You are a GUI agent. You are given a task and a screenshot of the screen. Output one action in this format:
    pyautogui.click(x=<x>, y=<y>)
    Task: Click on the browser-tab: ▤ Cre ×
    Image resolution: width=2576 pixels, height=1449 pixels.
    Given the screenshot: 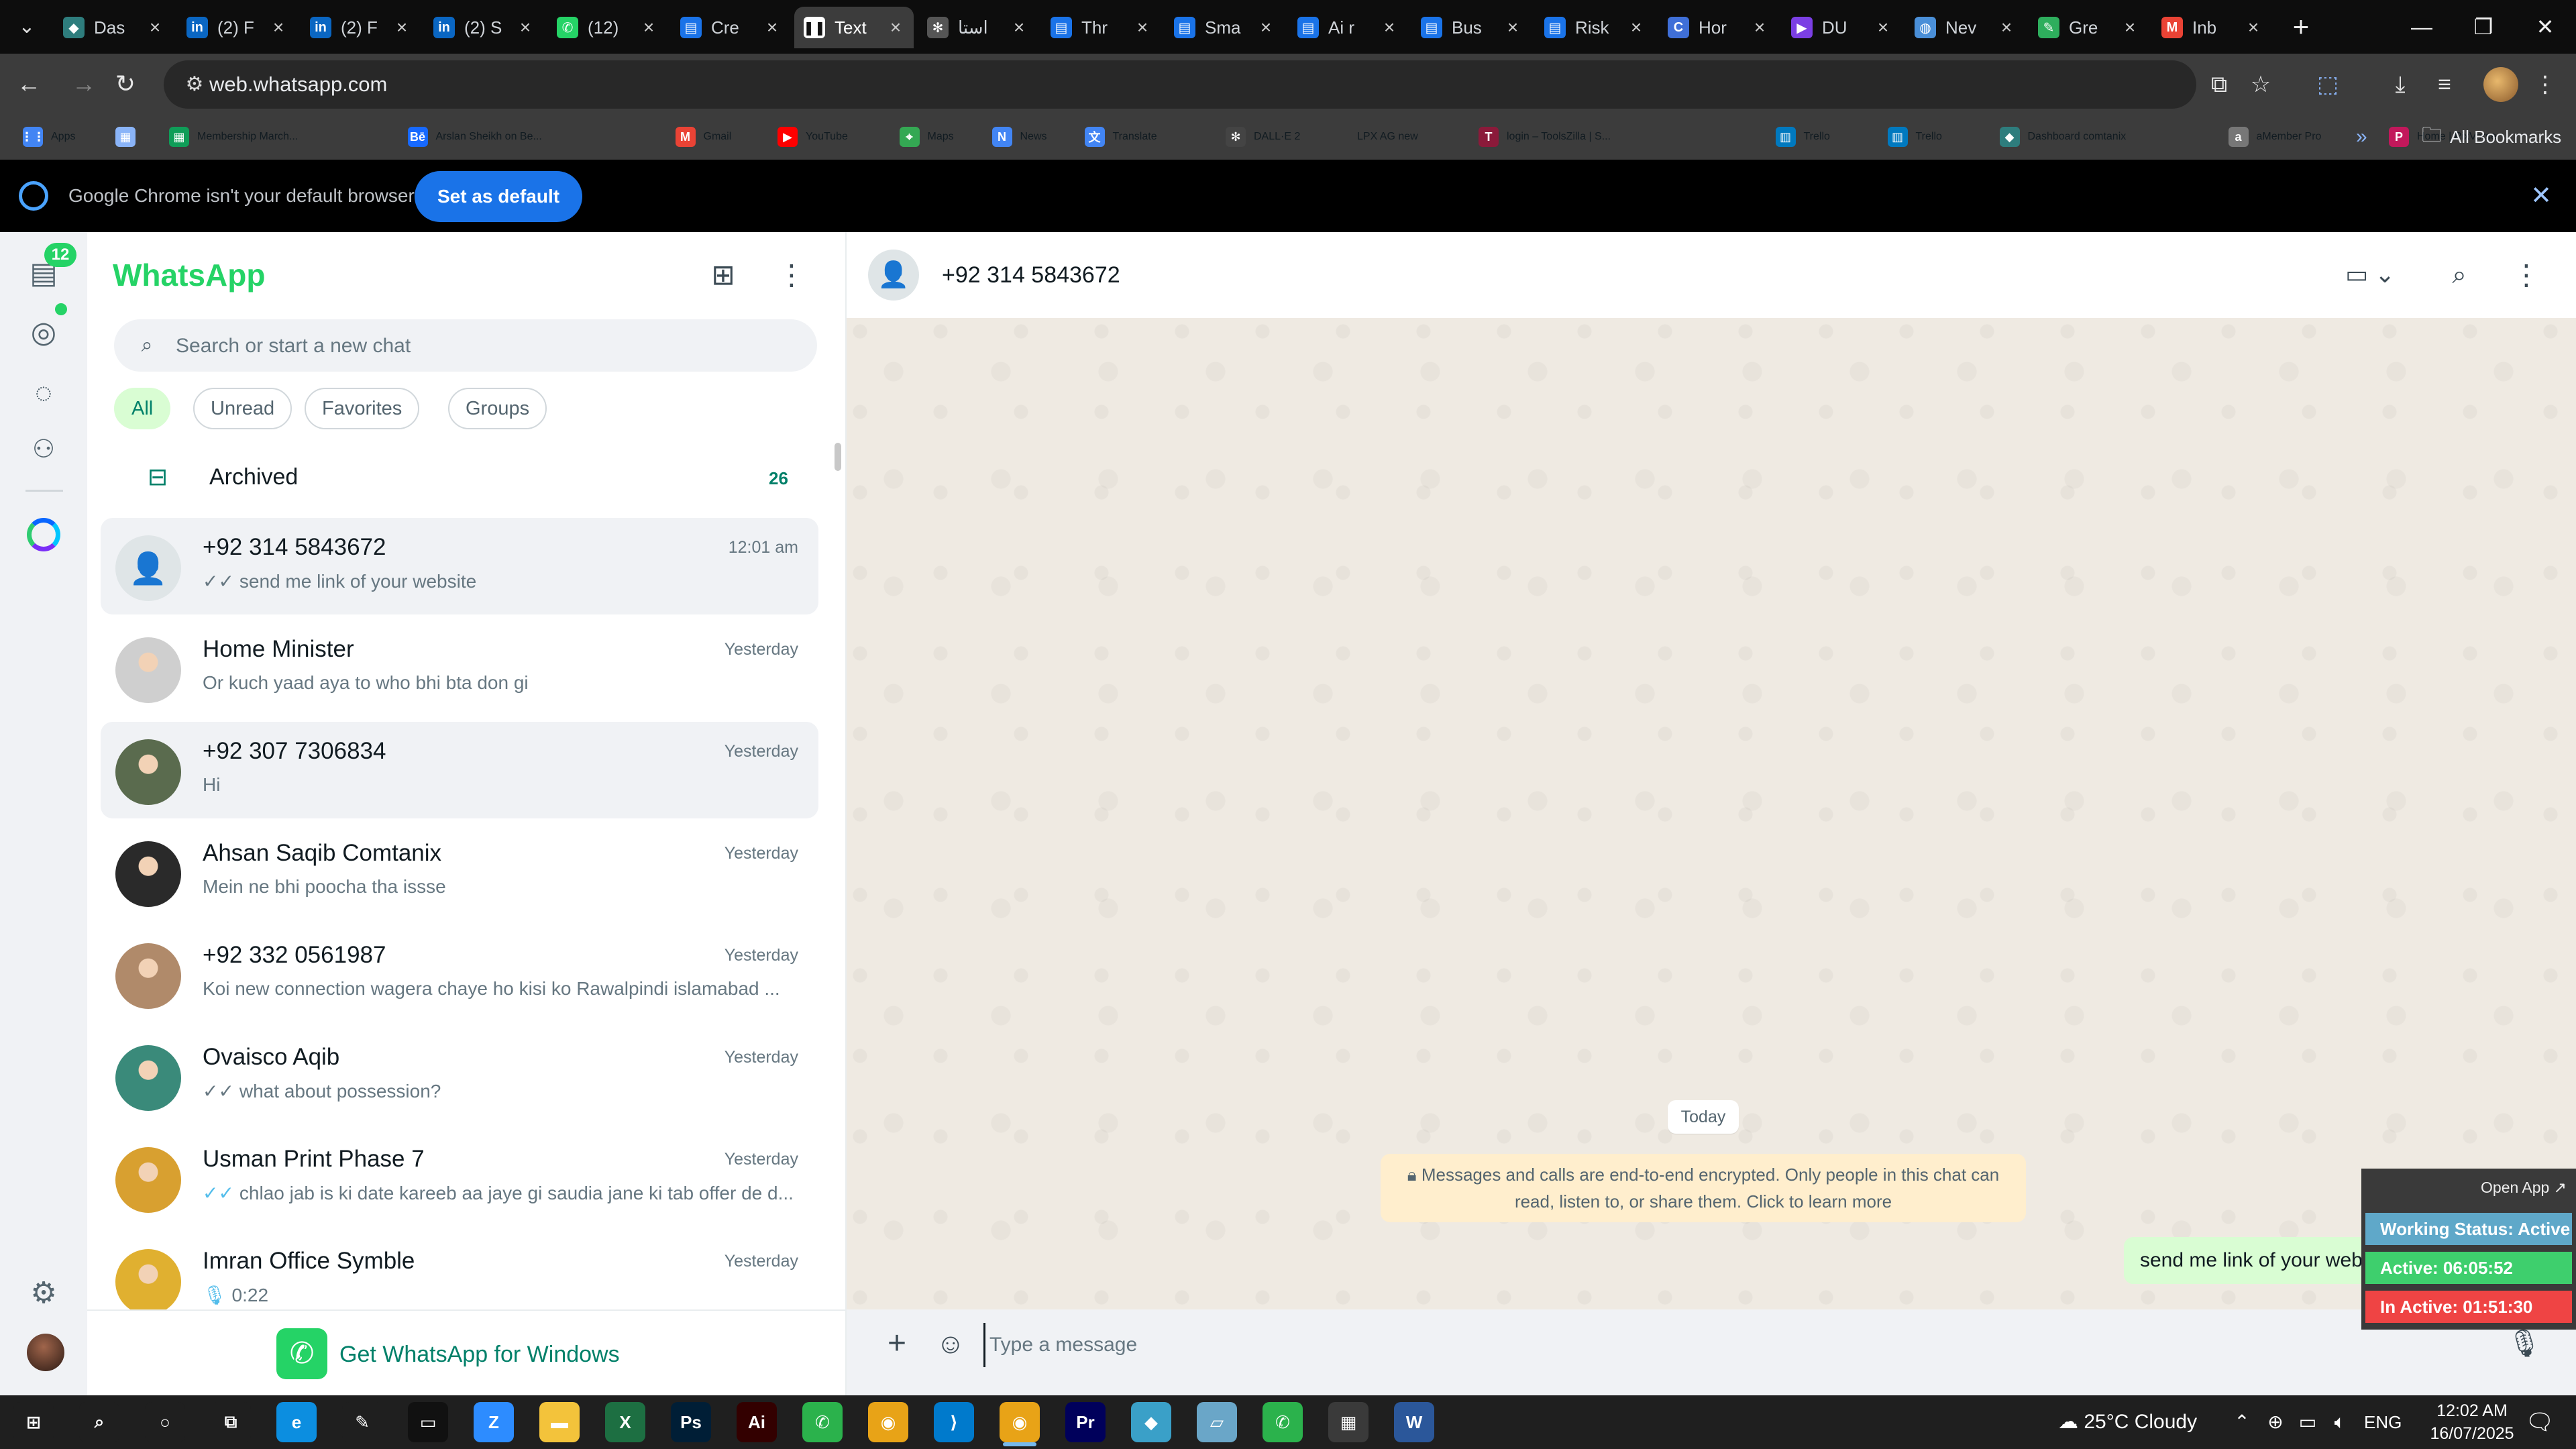 What is the action you would take?
    pyautogui.click(x=730, y=27)
    